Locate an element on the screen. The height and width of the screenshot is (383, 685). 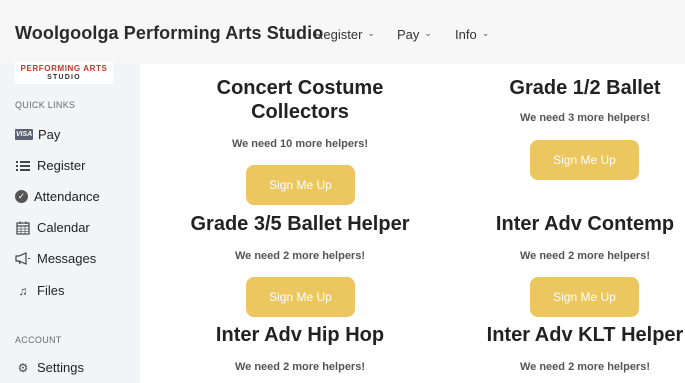
card-title: Concert Costume Collectors is located at coordinates (300, 100).